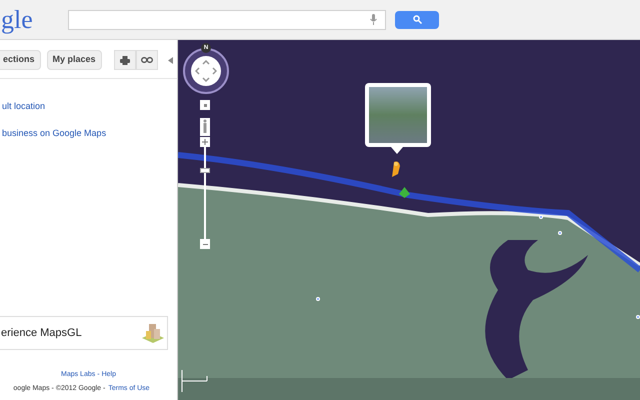  What do you see at coordinates (205, 127) in the screenshot?
I see `pegman-icon` at bounding box center [205, 127].